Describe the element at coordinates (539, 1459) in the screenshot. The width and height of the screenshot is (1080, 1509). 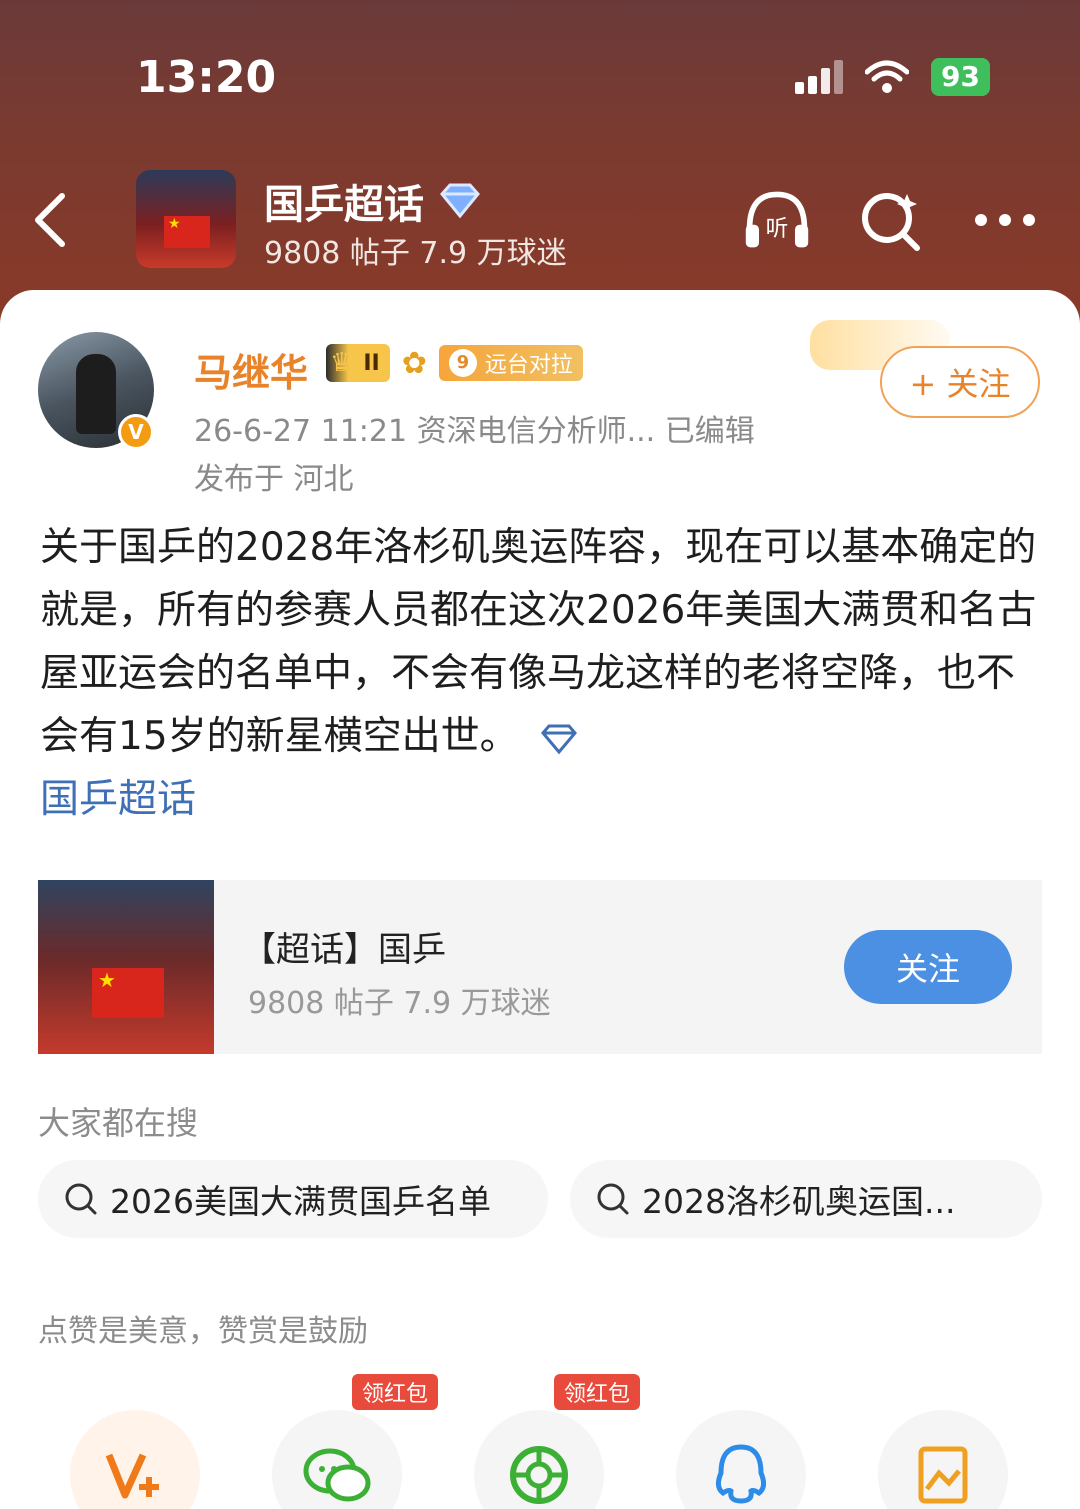
I see `moments-icon` at that location.